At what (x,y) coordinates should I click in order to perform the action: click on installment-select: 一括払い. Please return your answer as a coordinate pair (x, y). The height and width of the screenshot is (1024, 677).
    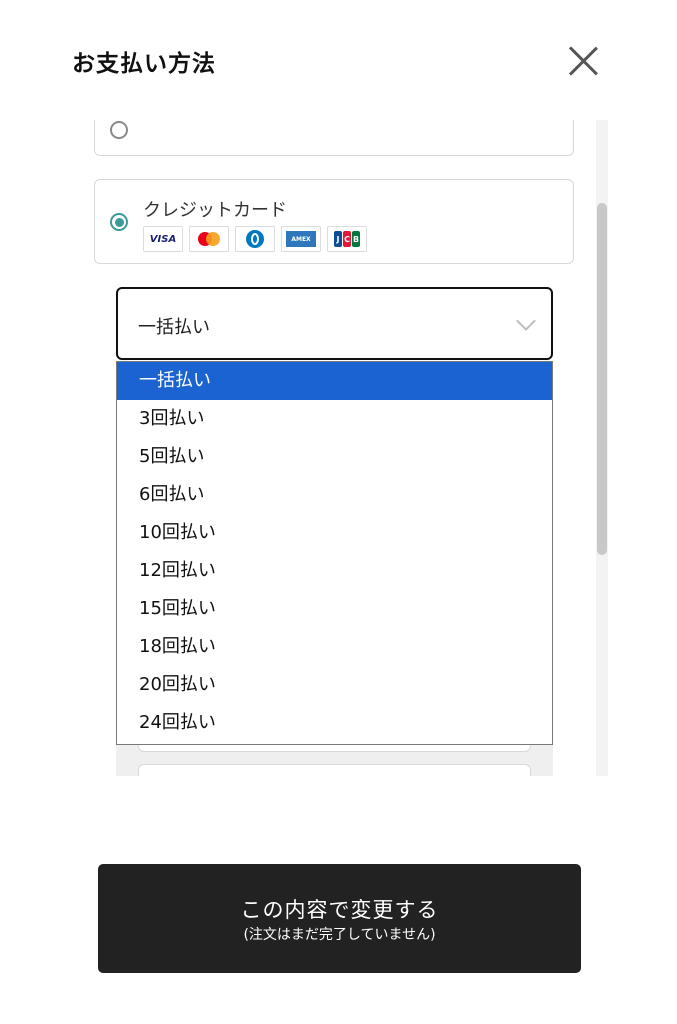
    Looking at the image, I should click on (334, 323).